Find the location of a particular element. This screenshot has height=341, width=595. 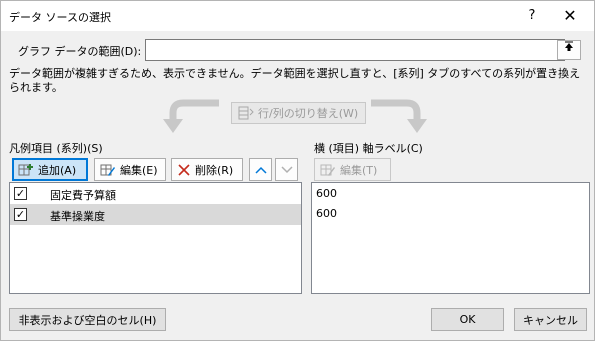

chart-data-range-label: グラフ データの範囲(D): is located at coordinates (80, 51).